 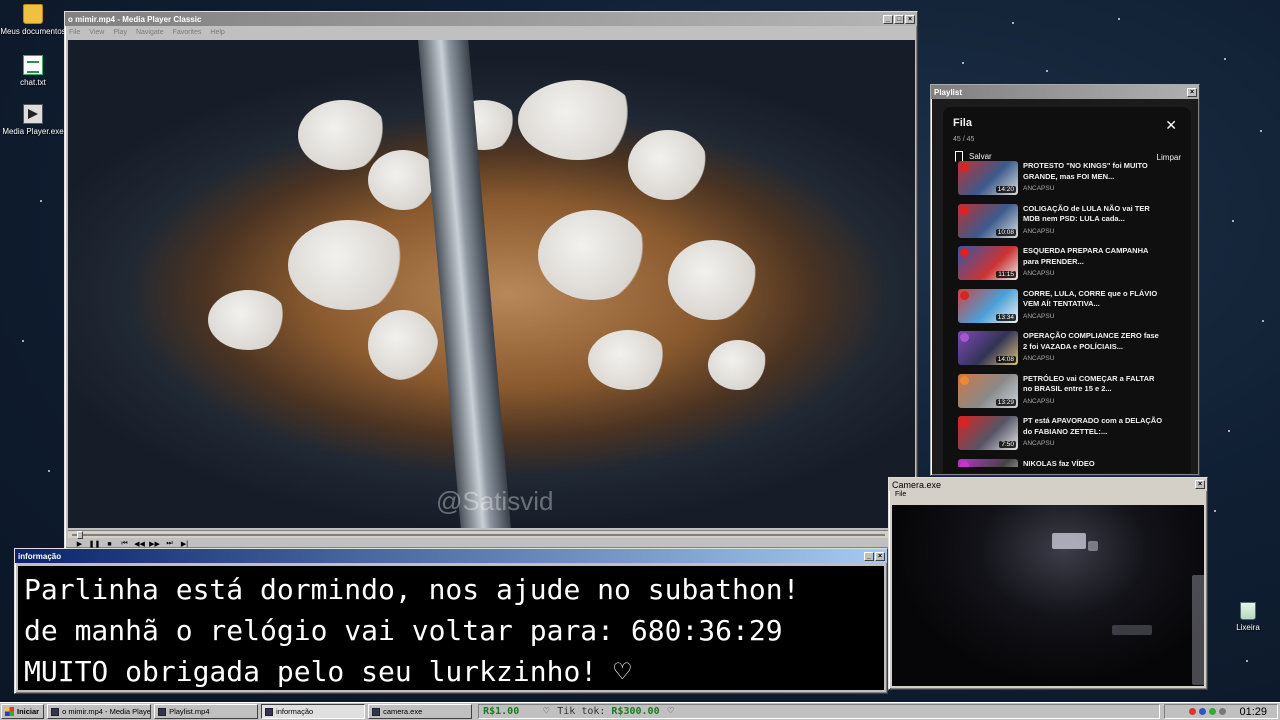 What do you see at coordinates (109, 544) in the screenshot?
I see `stop-icon: ■` at bounding box center [109, 544].